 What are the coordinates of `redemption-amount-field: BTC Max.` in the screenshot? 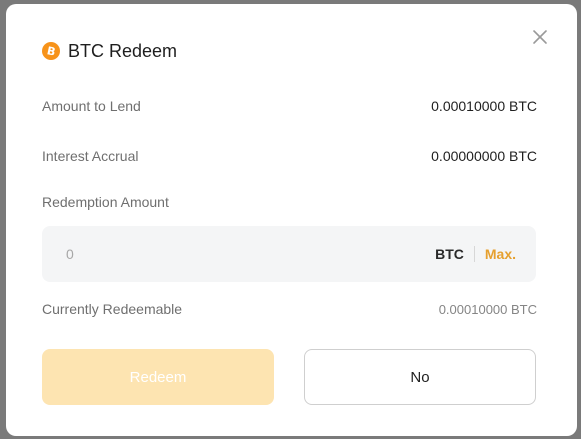 It's located at (289, 254).